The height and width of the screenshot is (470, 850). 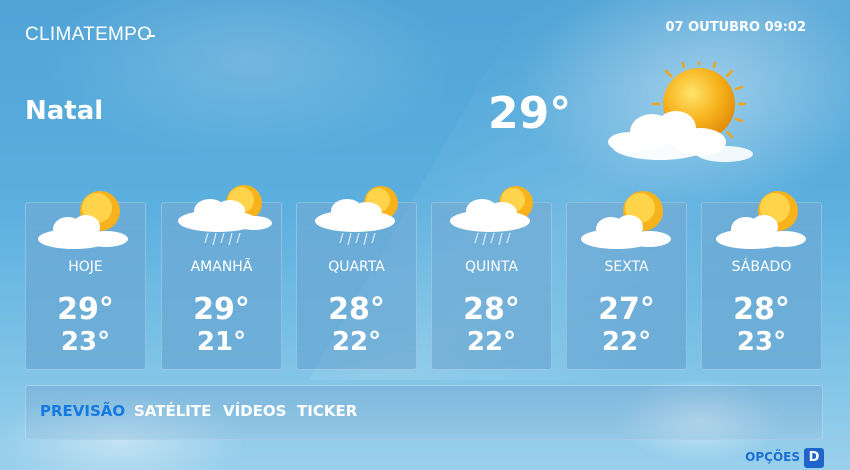 I want to click on day-label: QUINTA, so click(x=491, y=267).